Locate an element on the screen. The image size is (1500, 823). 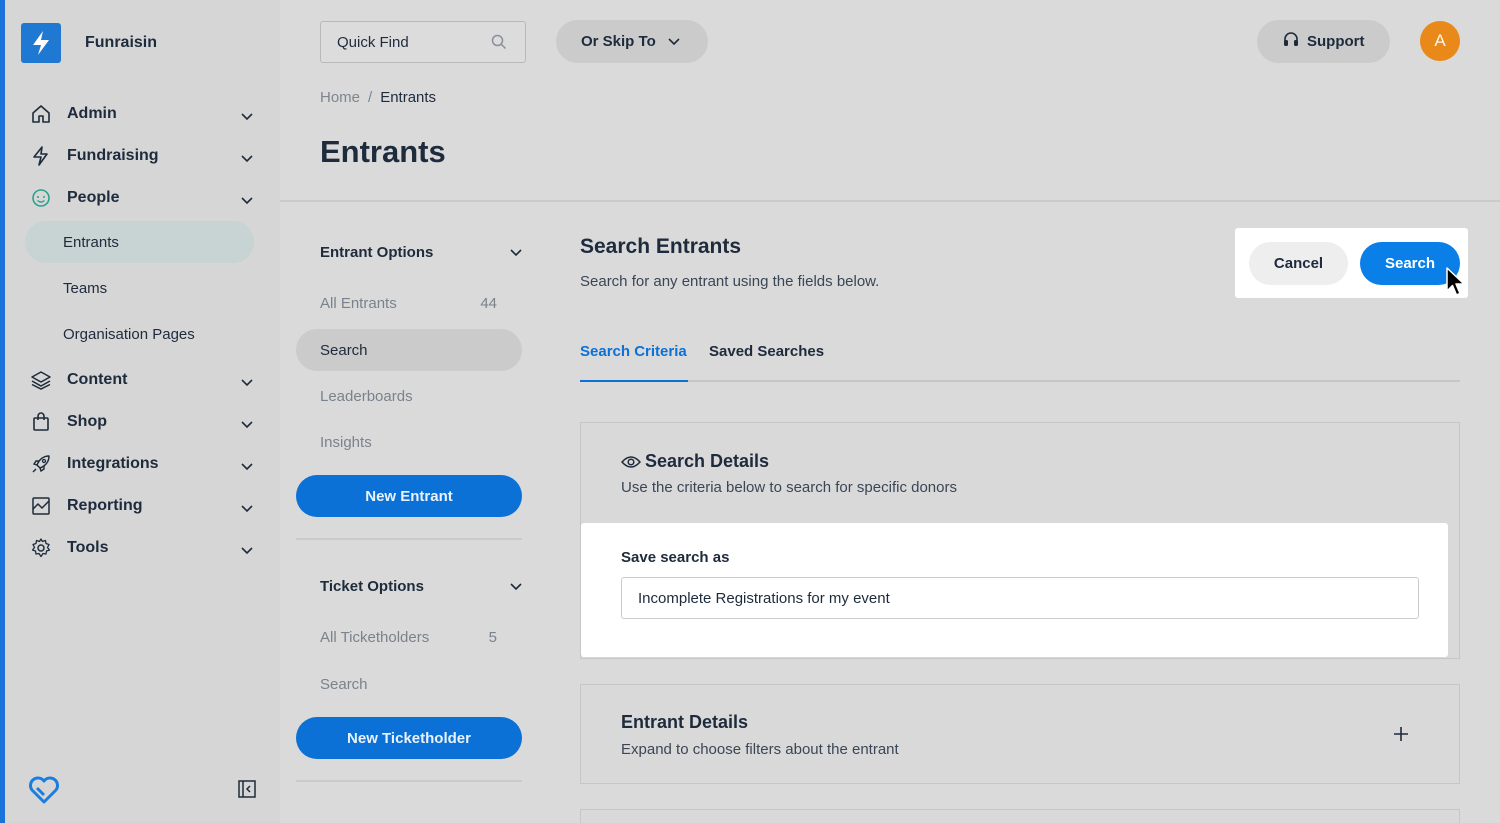
lightning-icon is located at coordinates (41, 156).